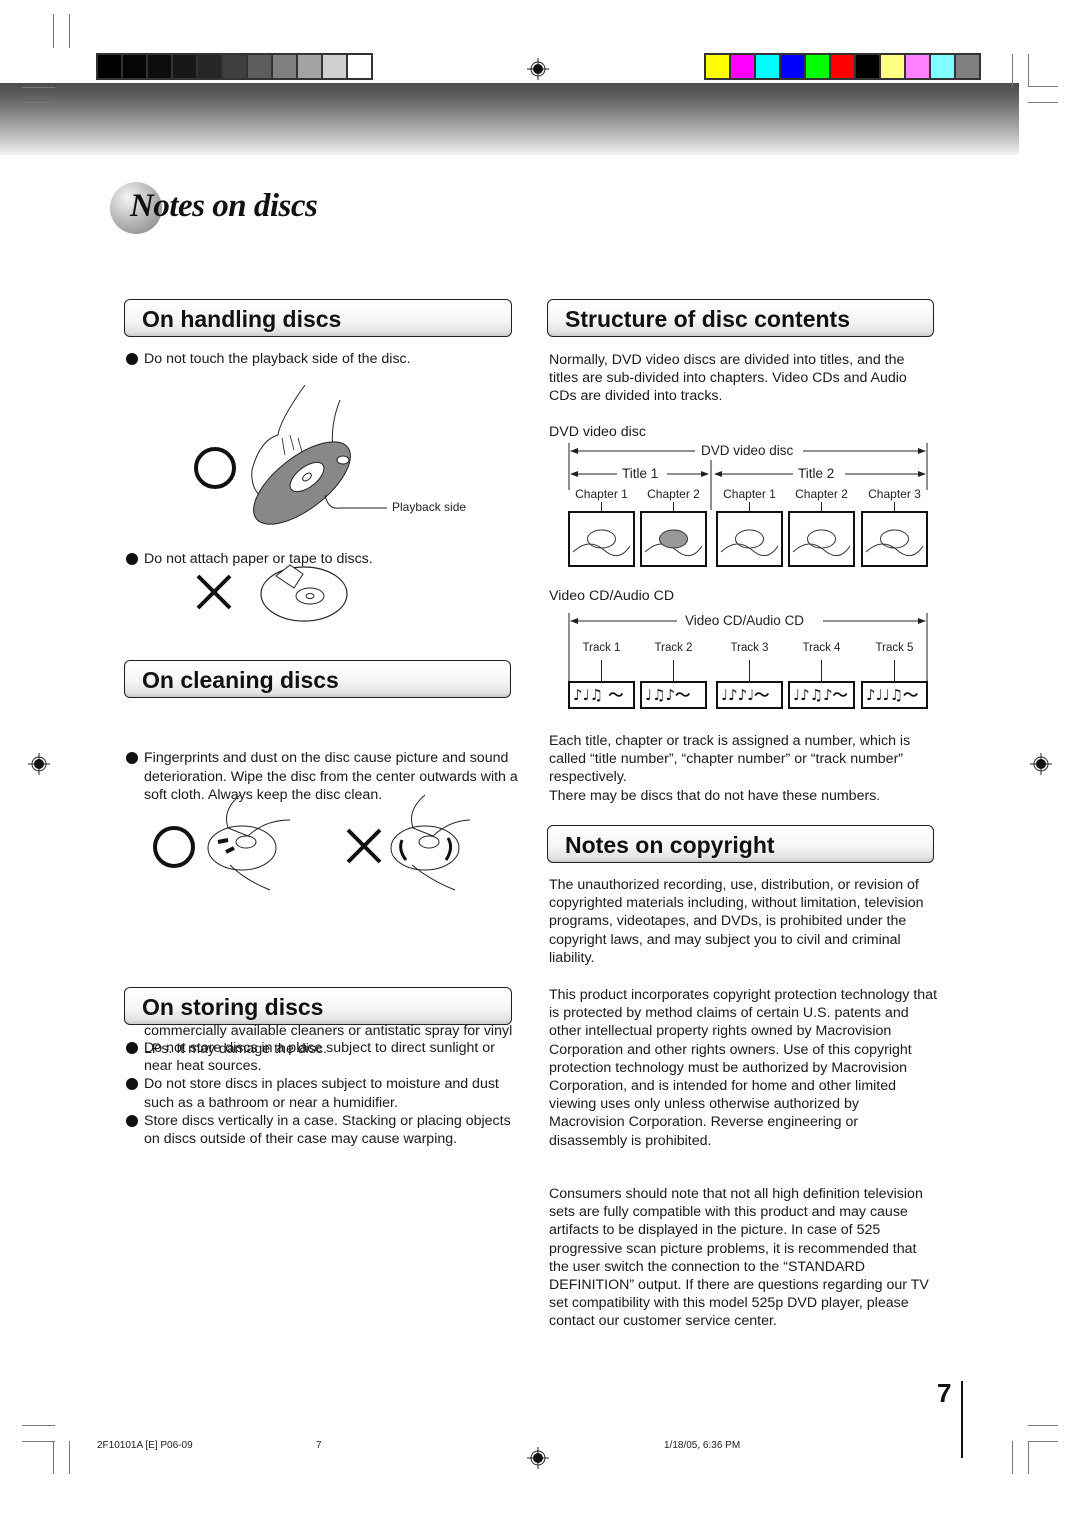 This screenshot has height=1528, width=1080. What do you see at coordinates (894, 494) in the screenshot?
I see `chapter-label: Chapter 3` at bounding box center [894, 494].